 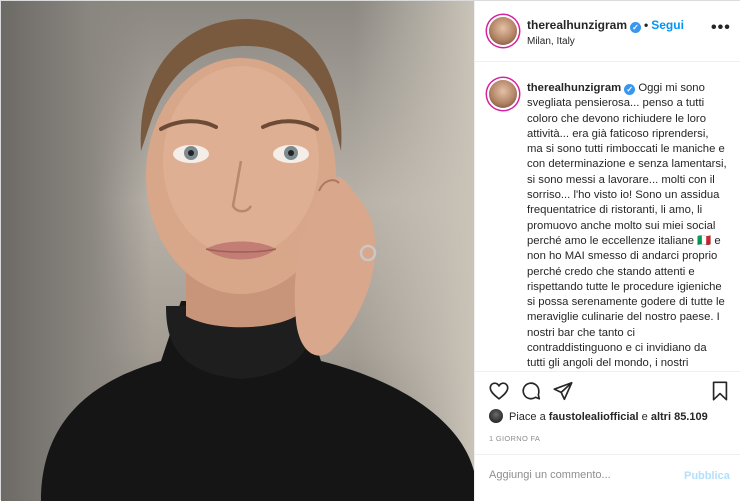 What do you see at coordinates (577, 25) in the screenshot?
I see `author-username: therealhunzigram` at bounding box center [577, 25].